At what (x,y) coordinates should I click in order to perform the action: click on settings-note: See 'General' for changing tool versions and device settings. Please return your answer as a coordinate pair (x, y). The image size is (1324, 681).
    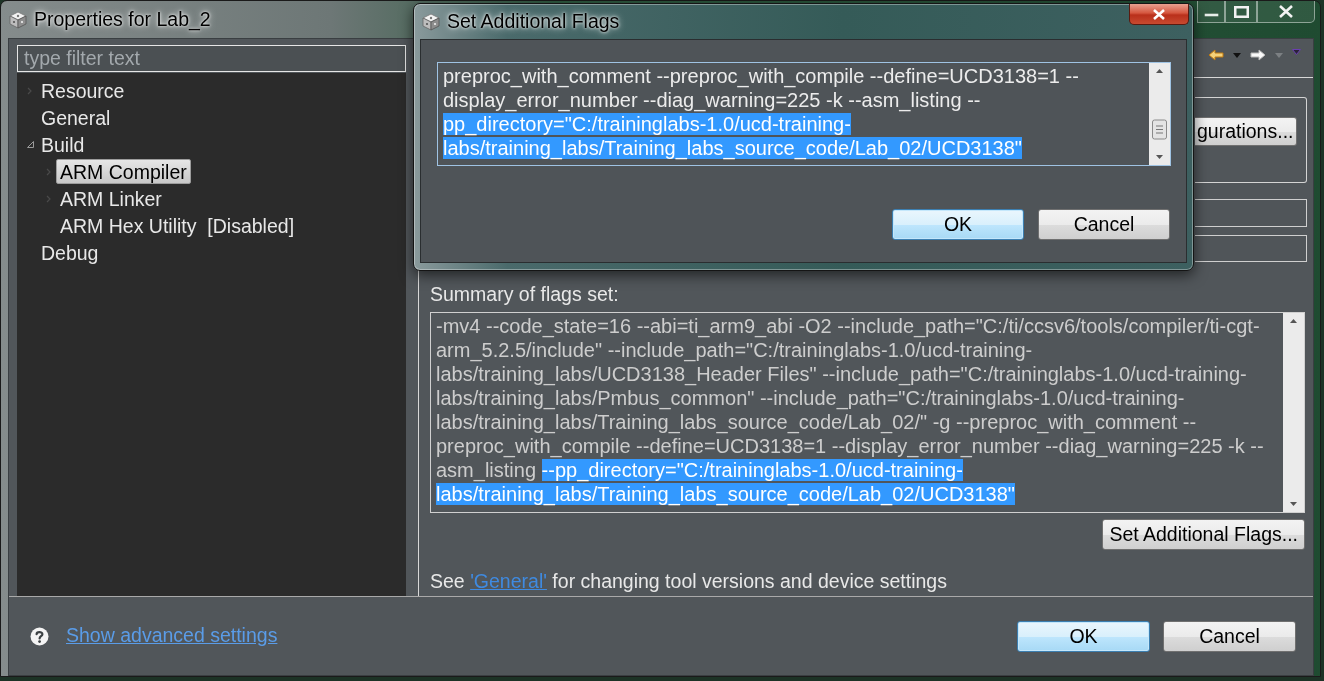
    Looking at the image, I should click on (688, 581).